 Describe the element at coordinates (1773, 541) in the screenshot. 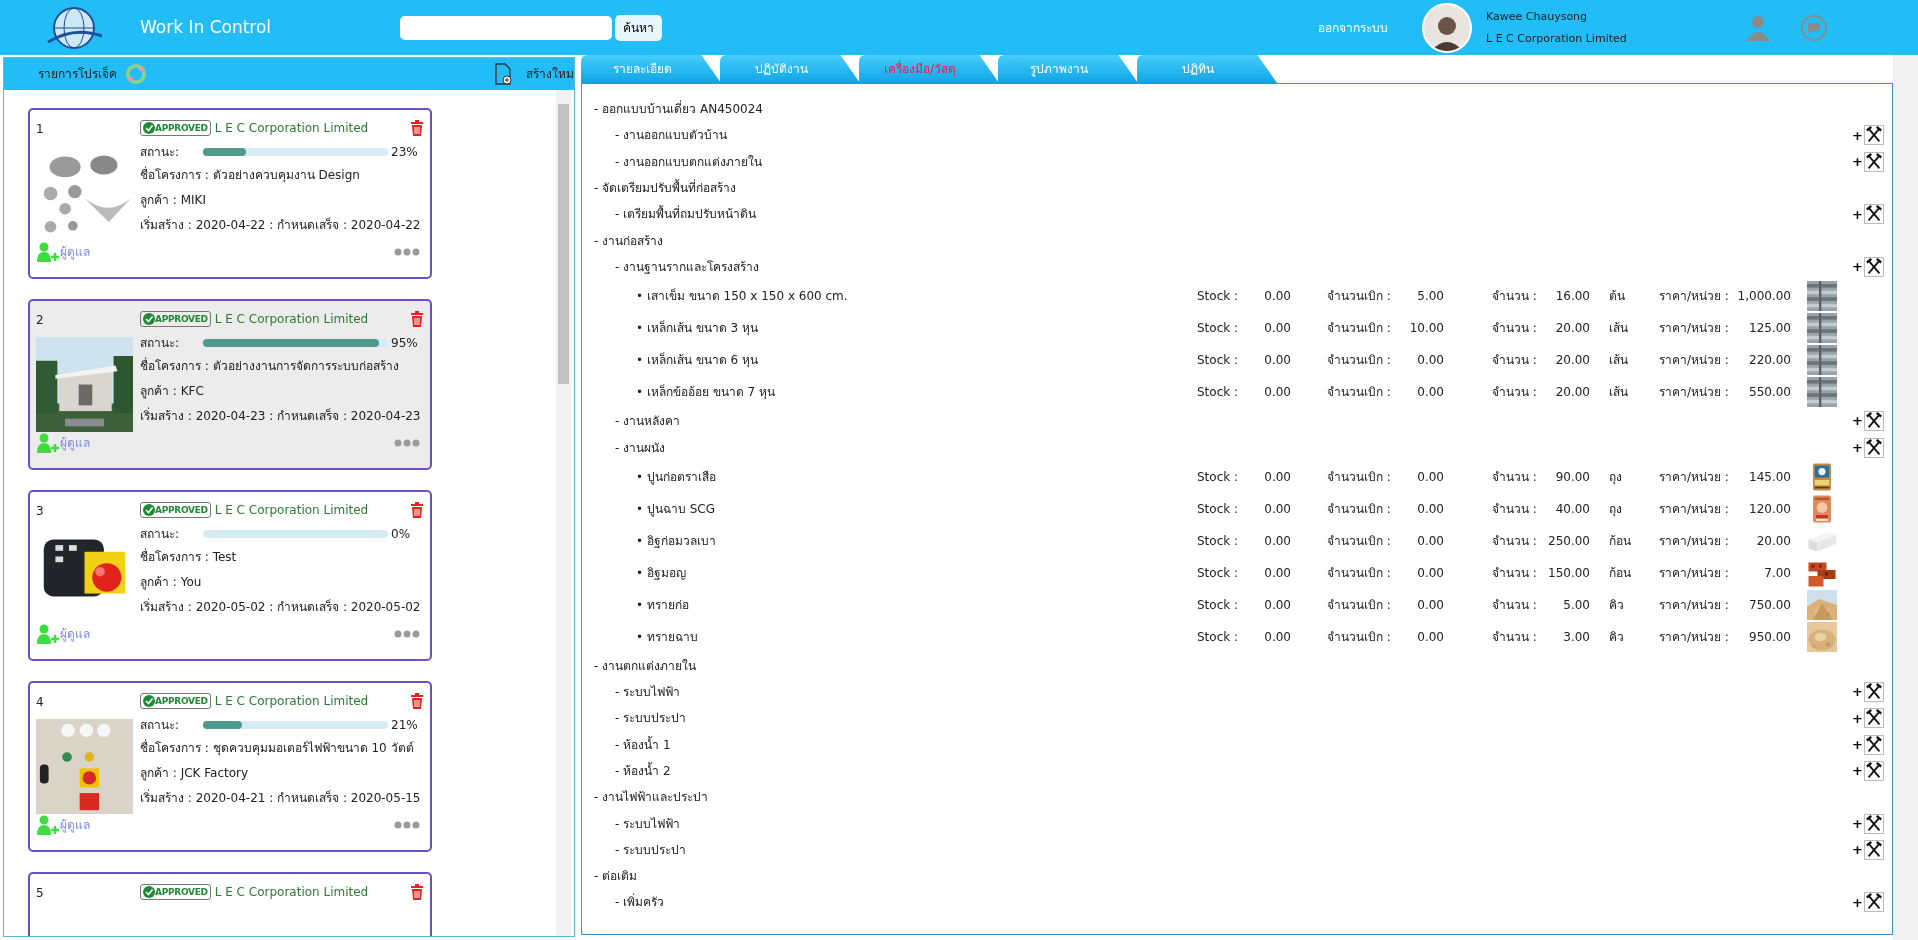

I see `price-value: 20.00` at that location.